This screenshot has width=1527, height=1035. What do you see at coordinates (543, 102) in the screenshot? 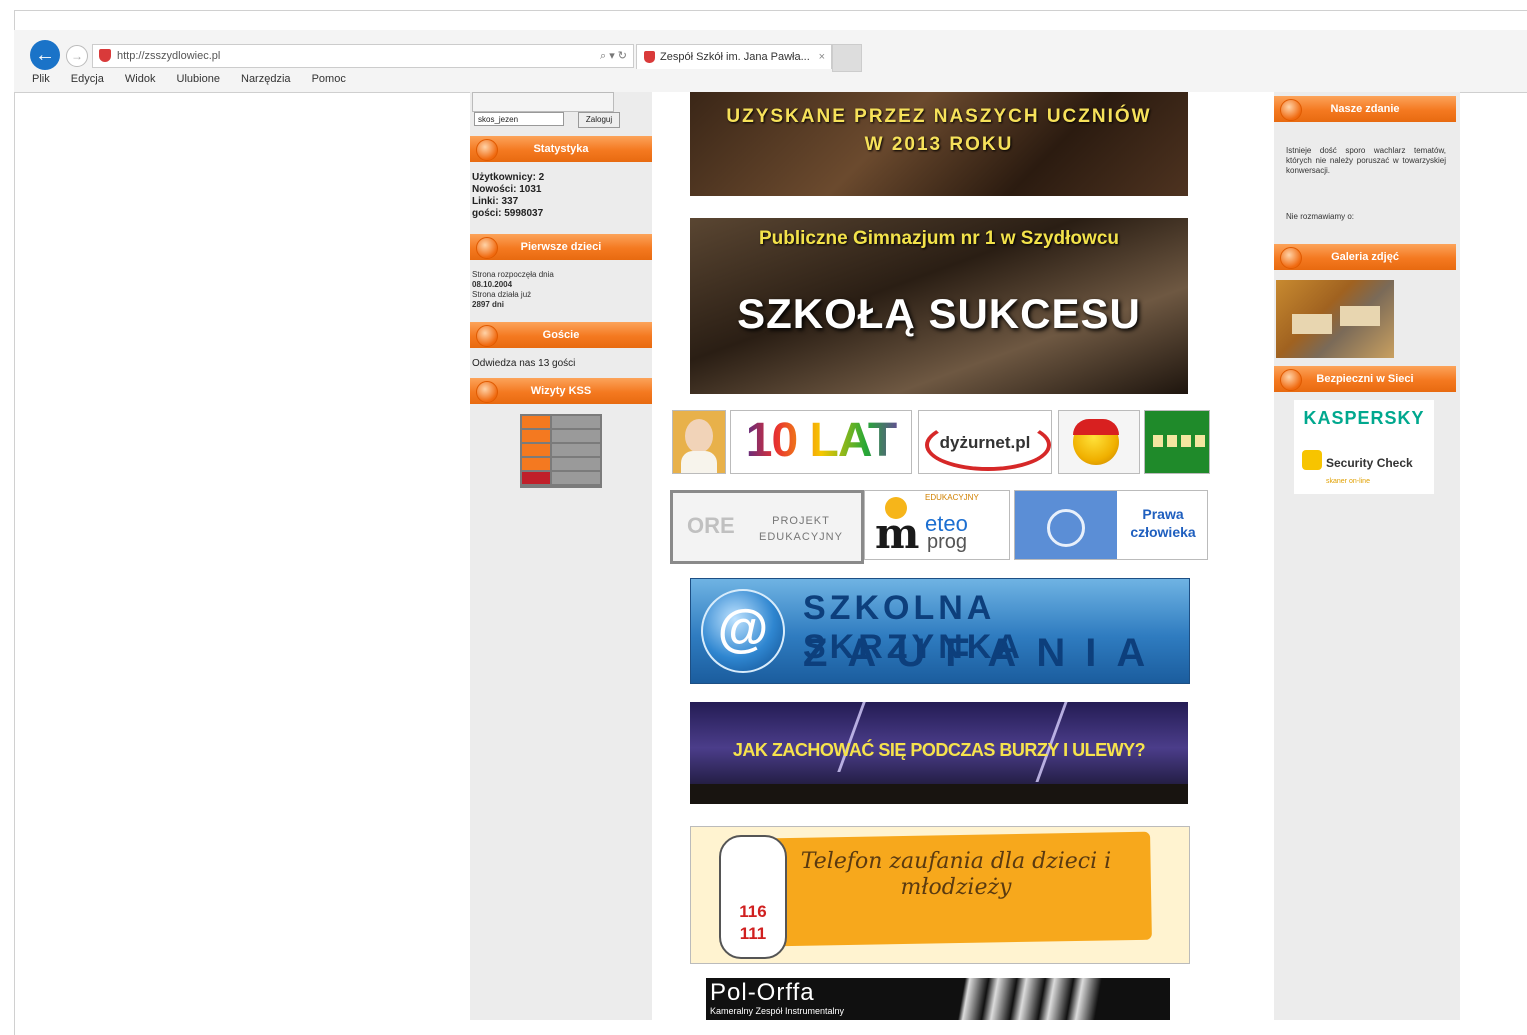
I see `login-box` at bounding box center [543, 102].